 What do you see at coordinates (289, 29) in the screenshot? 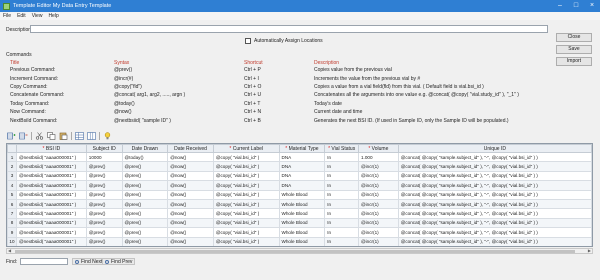
I see `description-input` at bounding box center [289, 29].